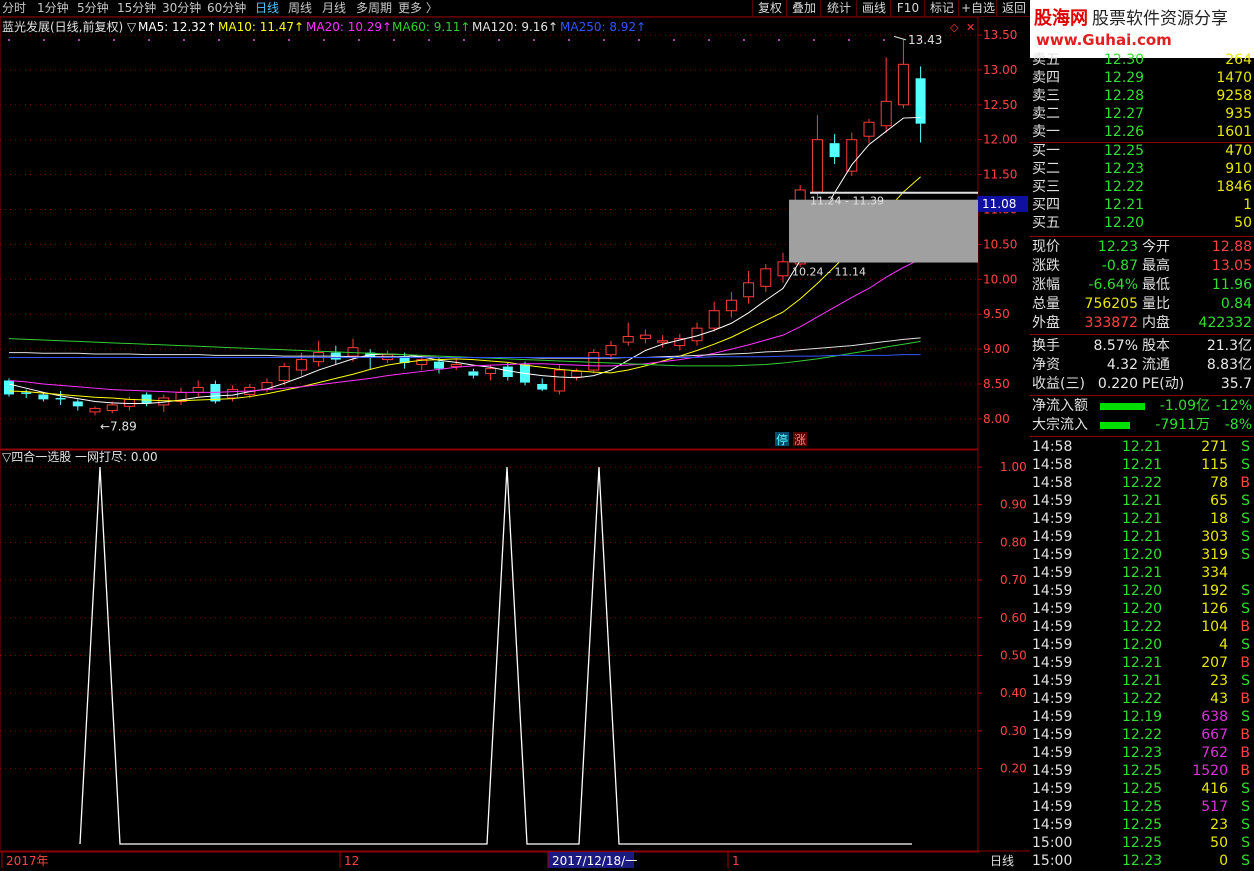 The width and height of the screenshot is (1254, 871). I want to click on ytick-label-4: 11.50, so click(1000, 175).